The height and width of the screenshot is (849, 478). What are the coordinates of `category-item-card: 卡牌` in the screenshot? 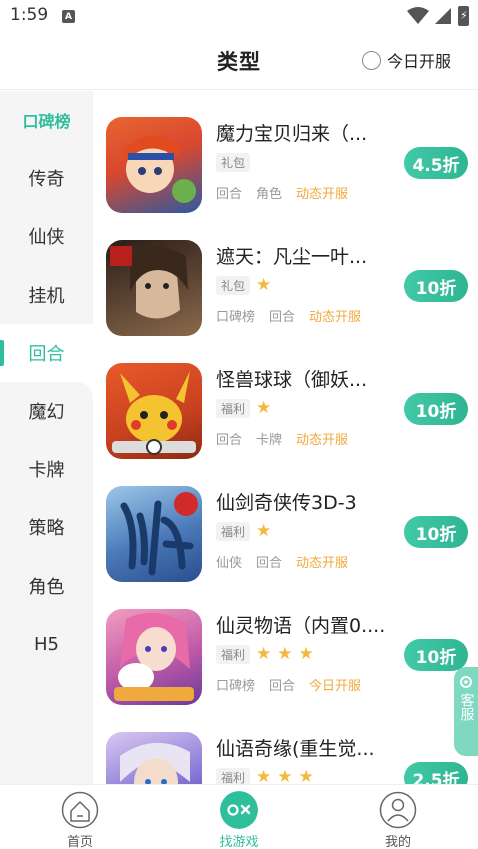 It's located at (46, 469).